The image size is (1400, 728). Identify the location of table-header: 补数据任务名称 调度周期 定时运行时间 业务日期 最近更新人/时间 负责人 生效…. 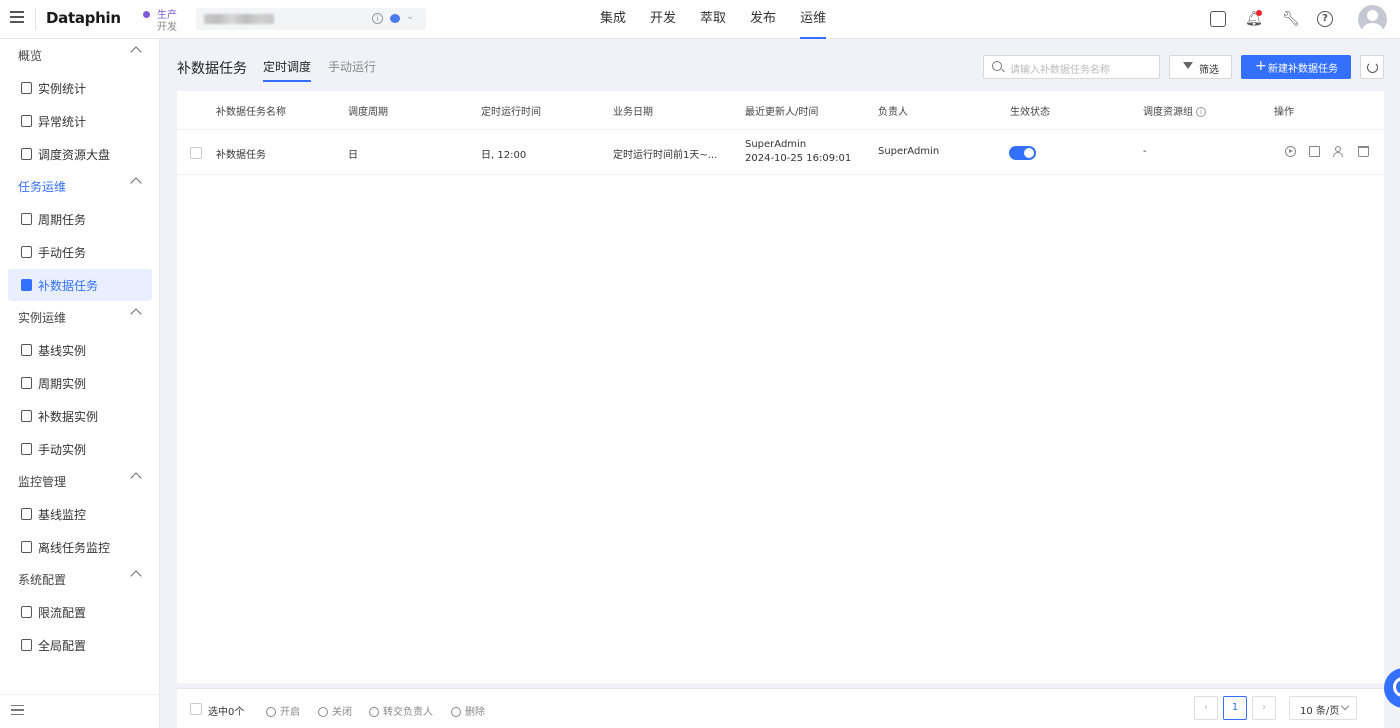
(780, 110).